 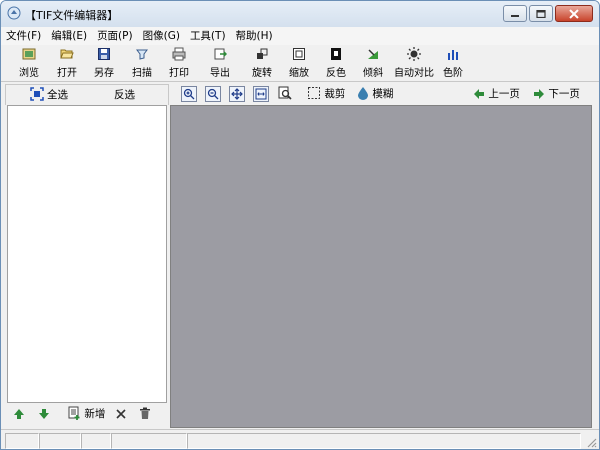 What do you see at coordinates (300, 36) in the screenshot?
I see `menu-bar: 文件(F) 编辑(E) 页面(P) 图像(G) 工具(T) 帮助(H)` at bounding box center [300, 36].